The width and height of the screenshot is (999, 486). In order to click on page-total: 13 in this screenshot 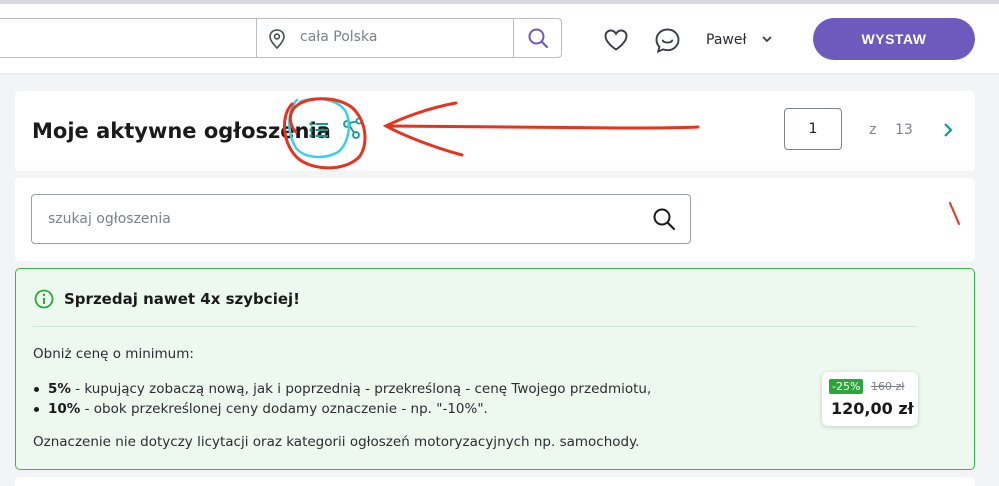, I will do `click(904, 130)`.